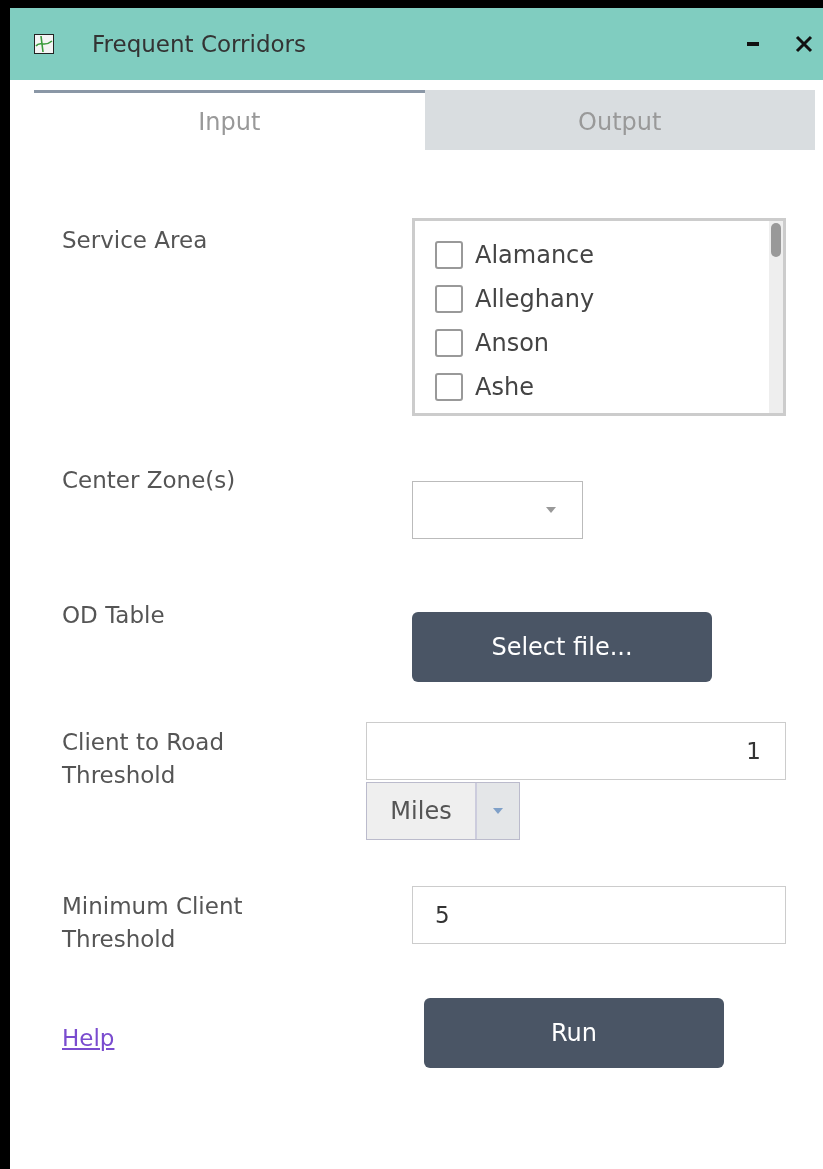 The width and height of the screenshot is (823, 1169). Describe the element at coordinates (143, 759) in the screenshot. I see `field-label: Client to Road Threshold` at that location.